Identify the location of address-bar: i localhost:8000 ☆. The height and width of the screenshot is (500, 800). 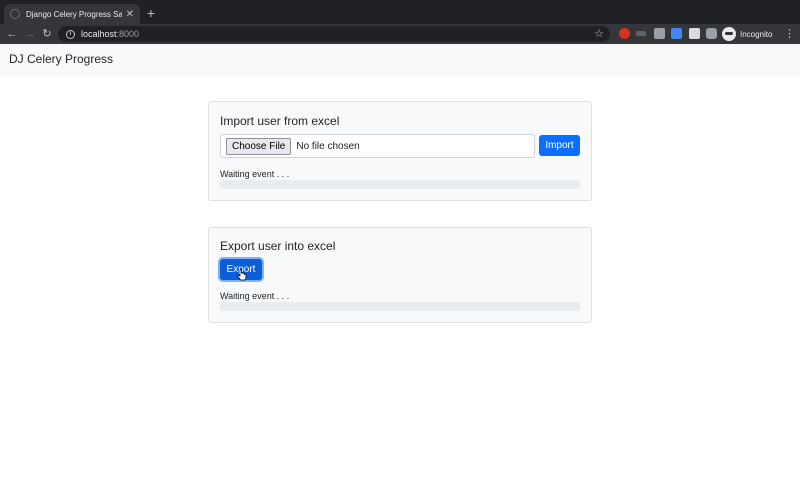
(334, 34).